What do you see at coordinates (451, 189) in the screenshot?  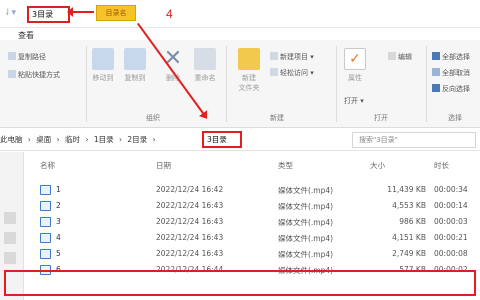 I see `file-duration: 00:00:34` at bounding box center [451, 189].